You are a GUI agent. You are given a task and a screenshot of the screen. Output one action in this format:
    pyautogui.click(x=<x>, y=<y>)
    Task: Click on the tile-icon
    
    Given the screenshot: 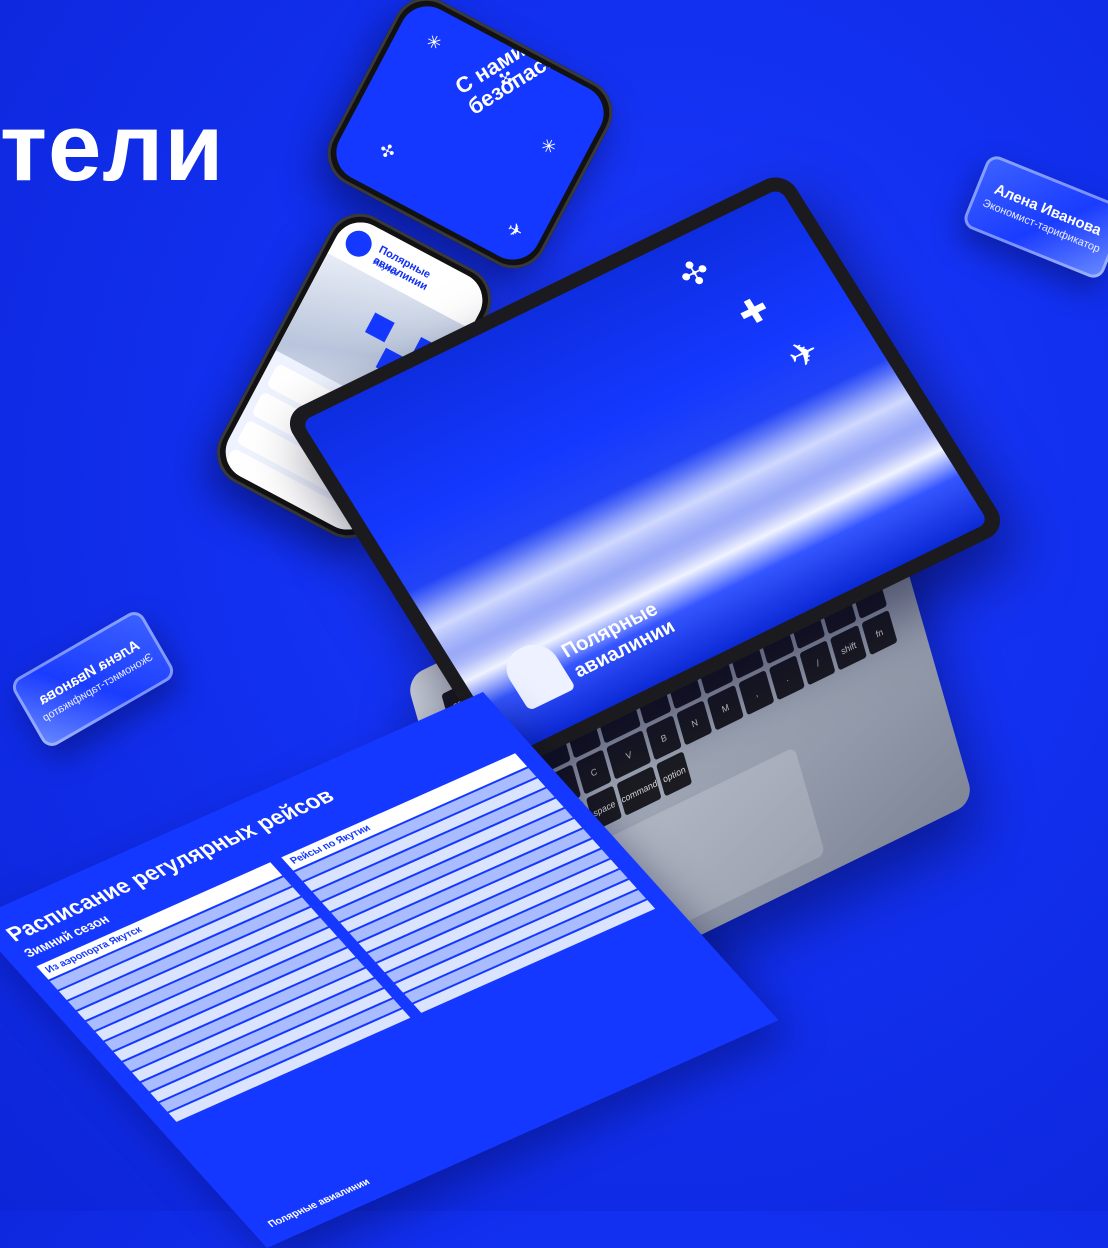 What is the action you would take?
    pyautogui.click(x=379, y=327)
    